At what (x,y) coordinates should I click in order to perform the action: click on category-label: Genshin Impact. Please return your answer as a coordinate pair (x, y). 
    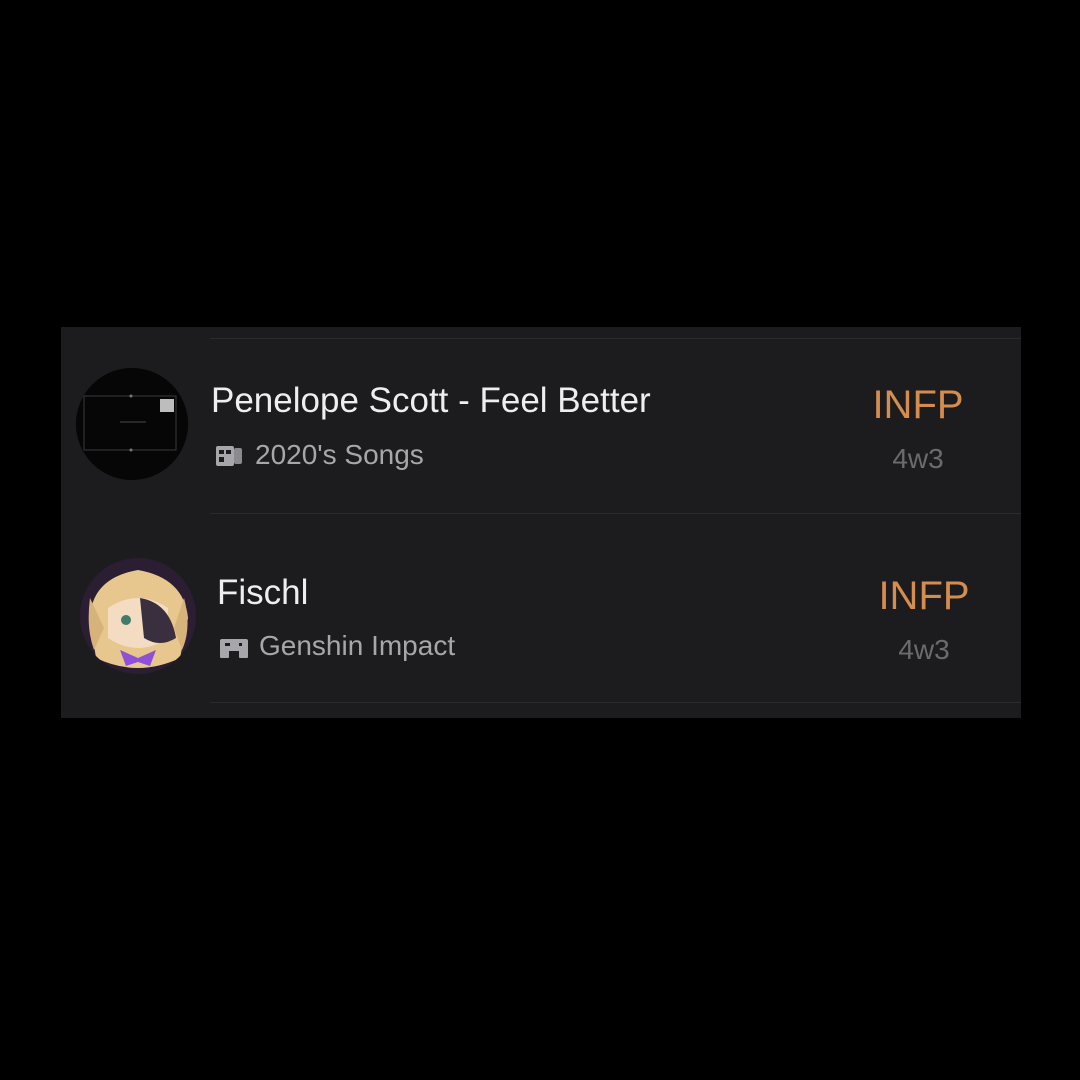
    Looking at the image, I should click on (357, 645).